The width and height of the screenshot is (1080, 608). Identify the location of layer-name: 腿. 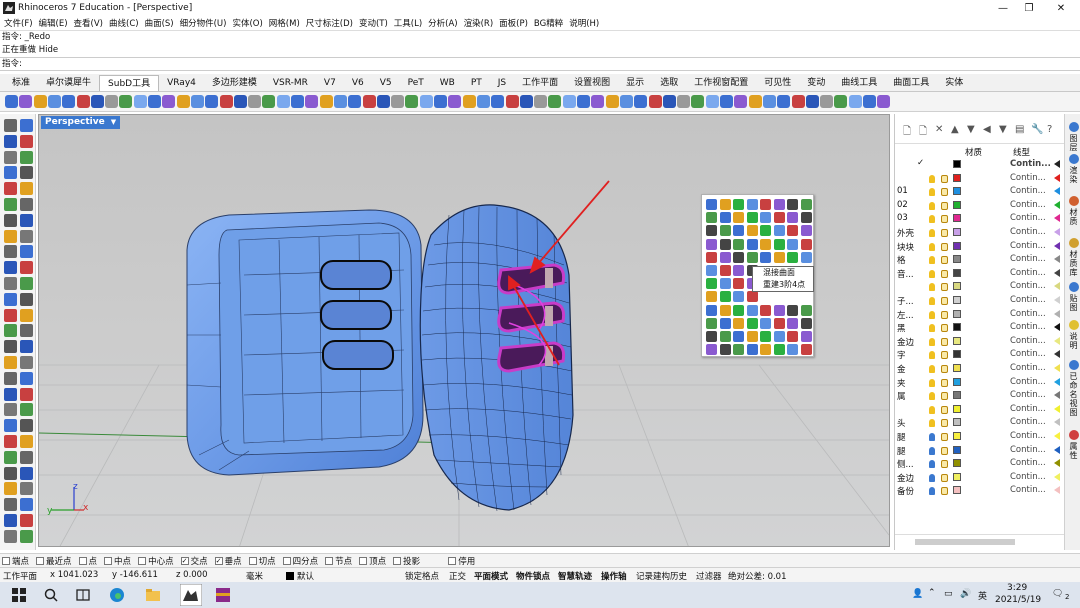
(908, 451).